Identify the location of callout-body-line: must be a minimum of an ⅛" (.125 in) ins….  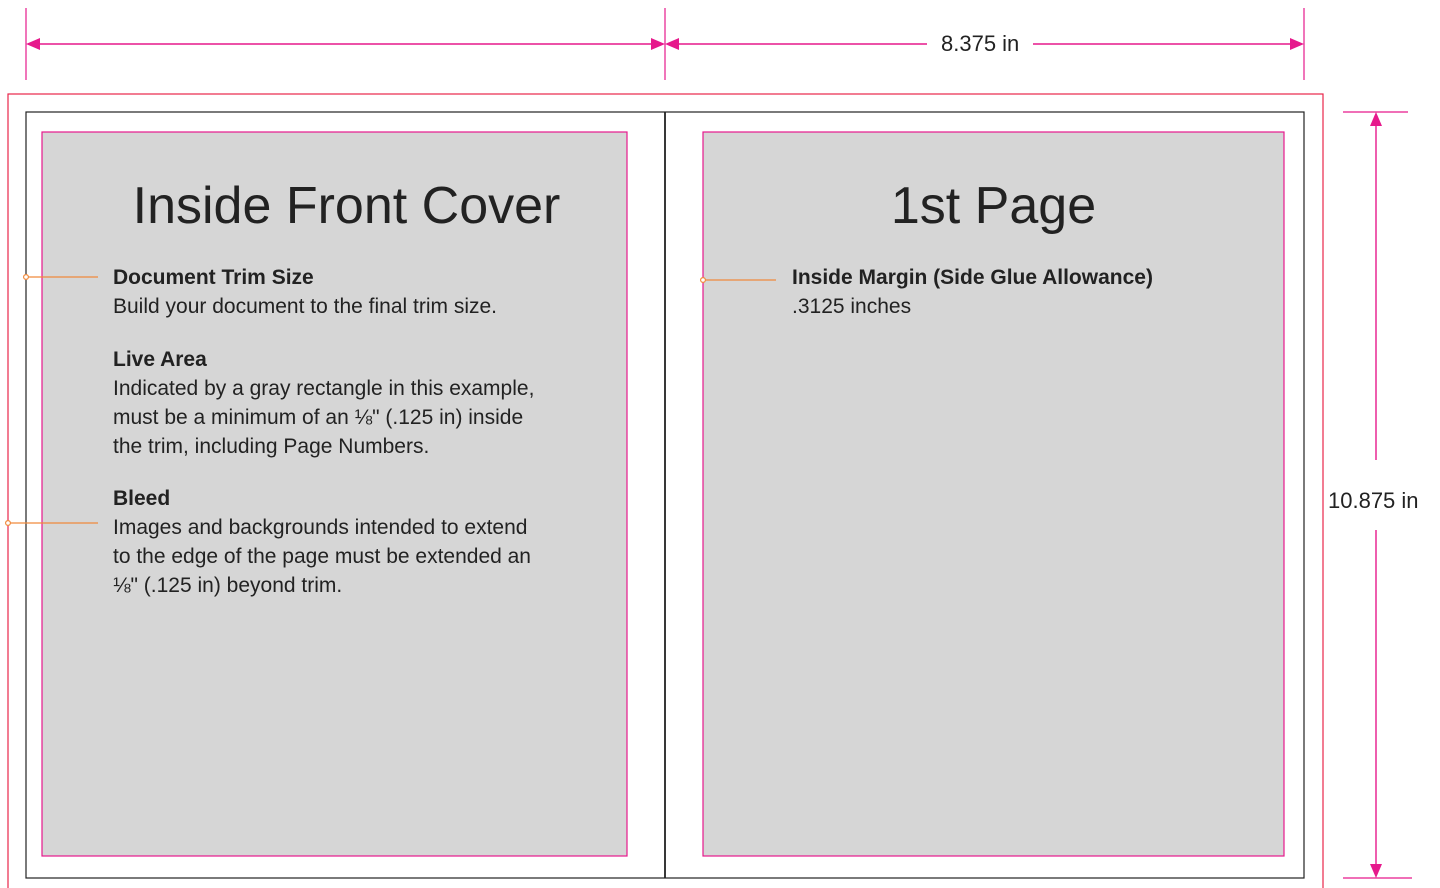
(318, 417).